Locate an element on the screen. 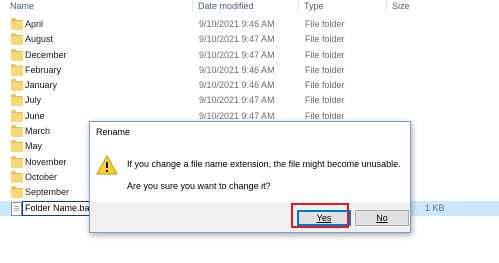 Image resolution: width=499 pixels, height=263 pixels. yes-button: Yes is located at coordinates (324, 218).